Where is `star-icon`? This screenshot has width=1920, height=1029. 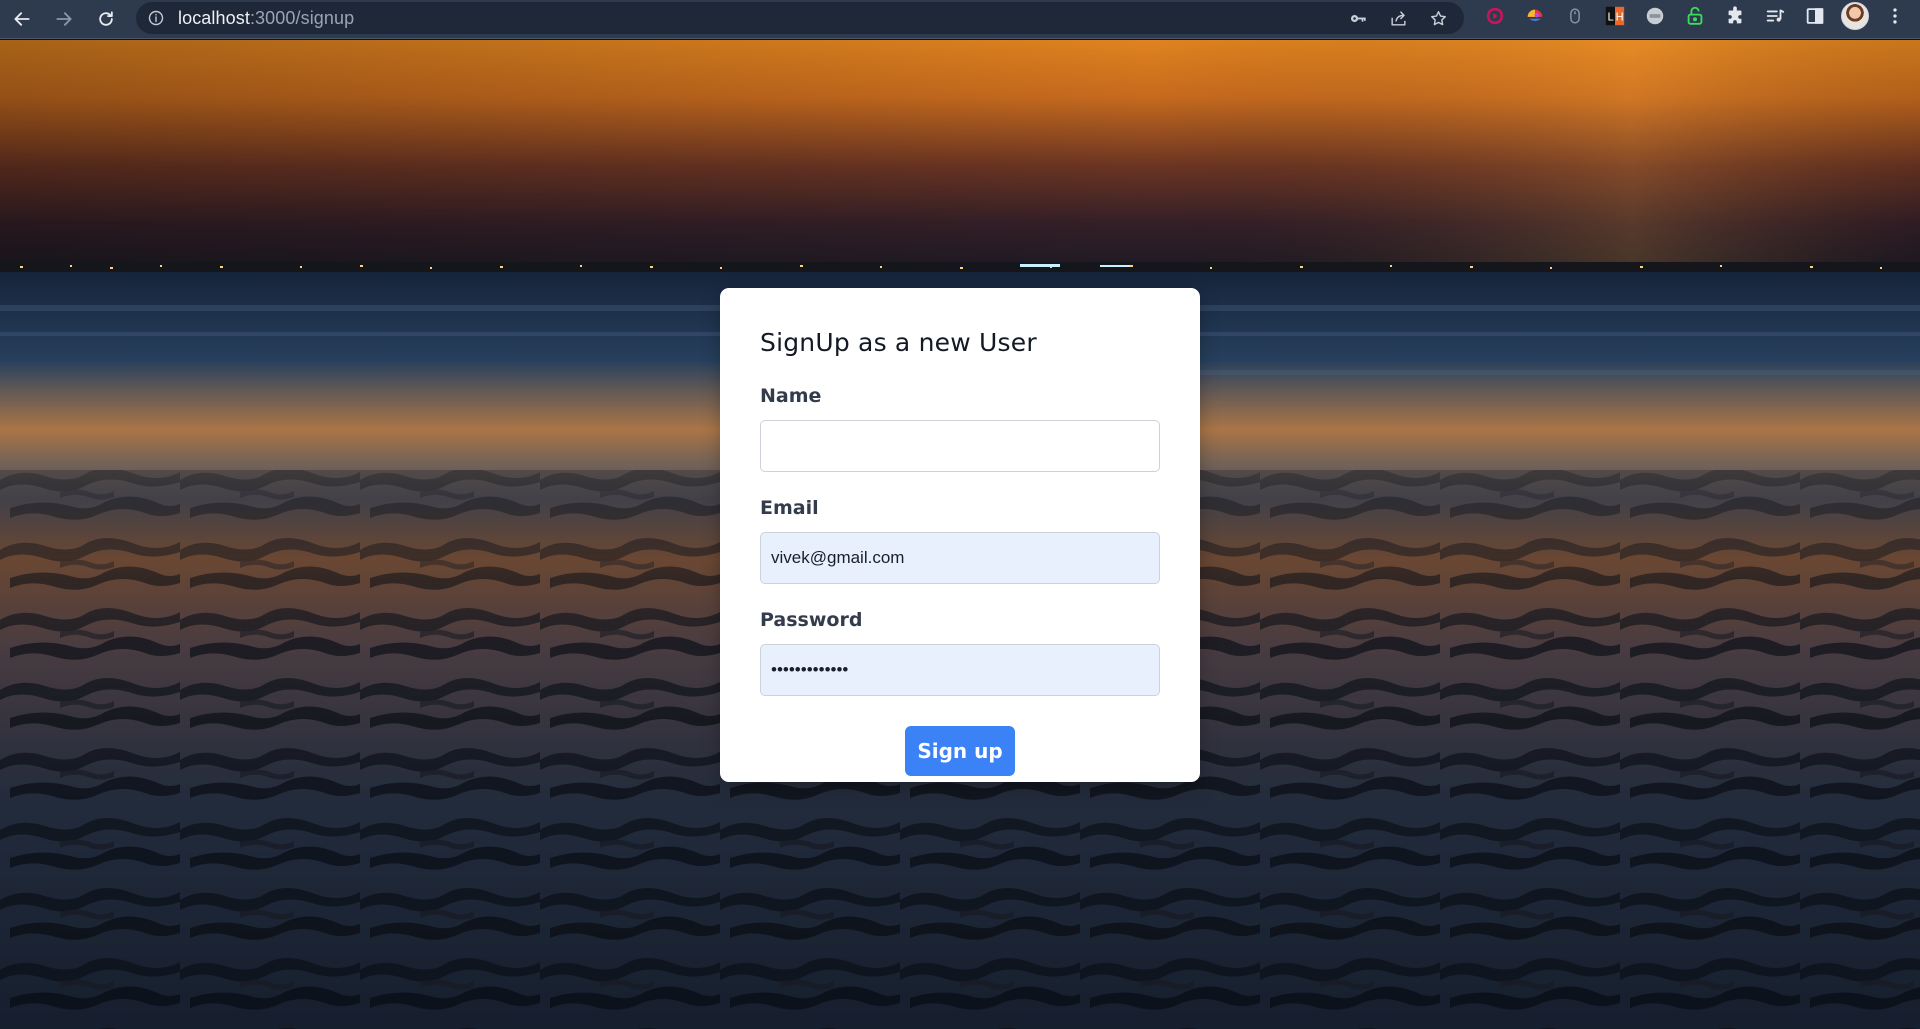 star-icon is located at coordinates (1438, 17).